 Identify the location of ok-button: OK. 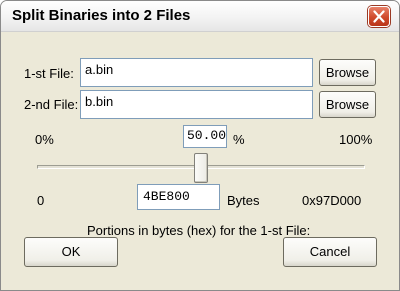
(71, 252).